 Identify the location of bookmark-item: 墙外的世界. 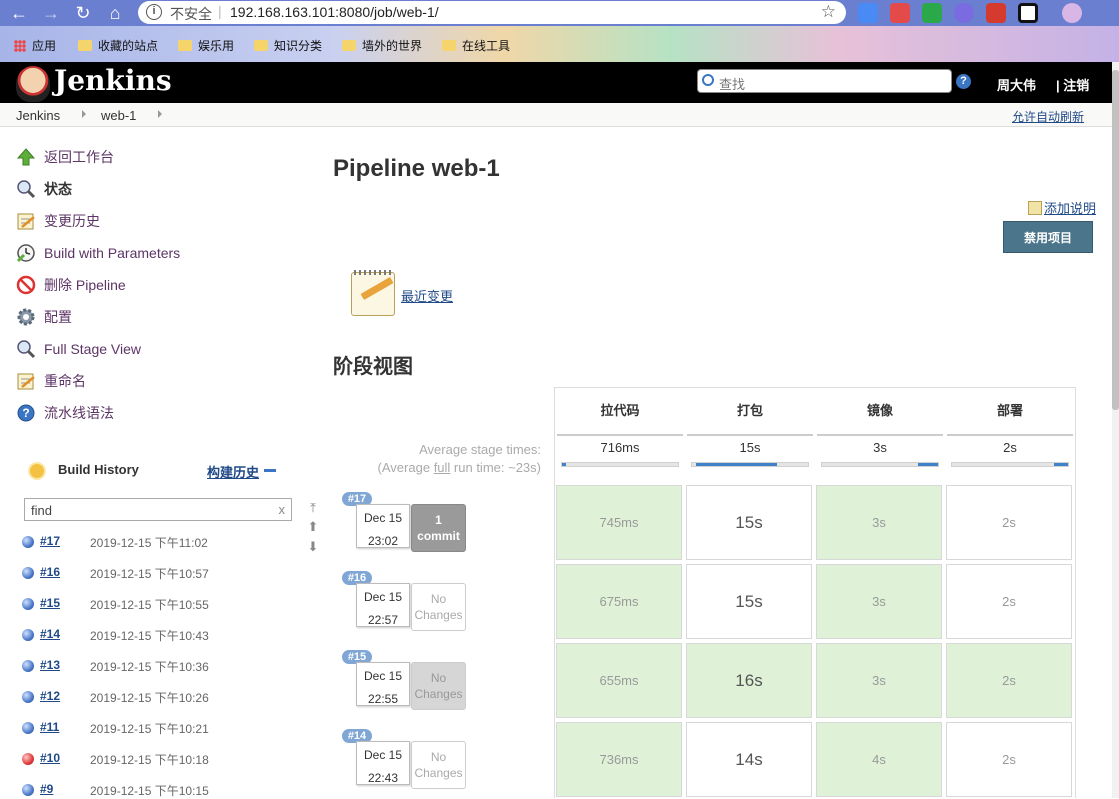
(382, 45).